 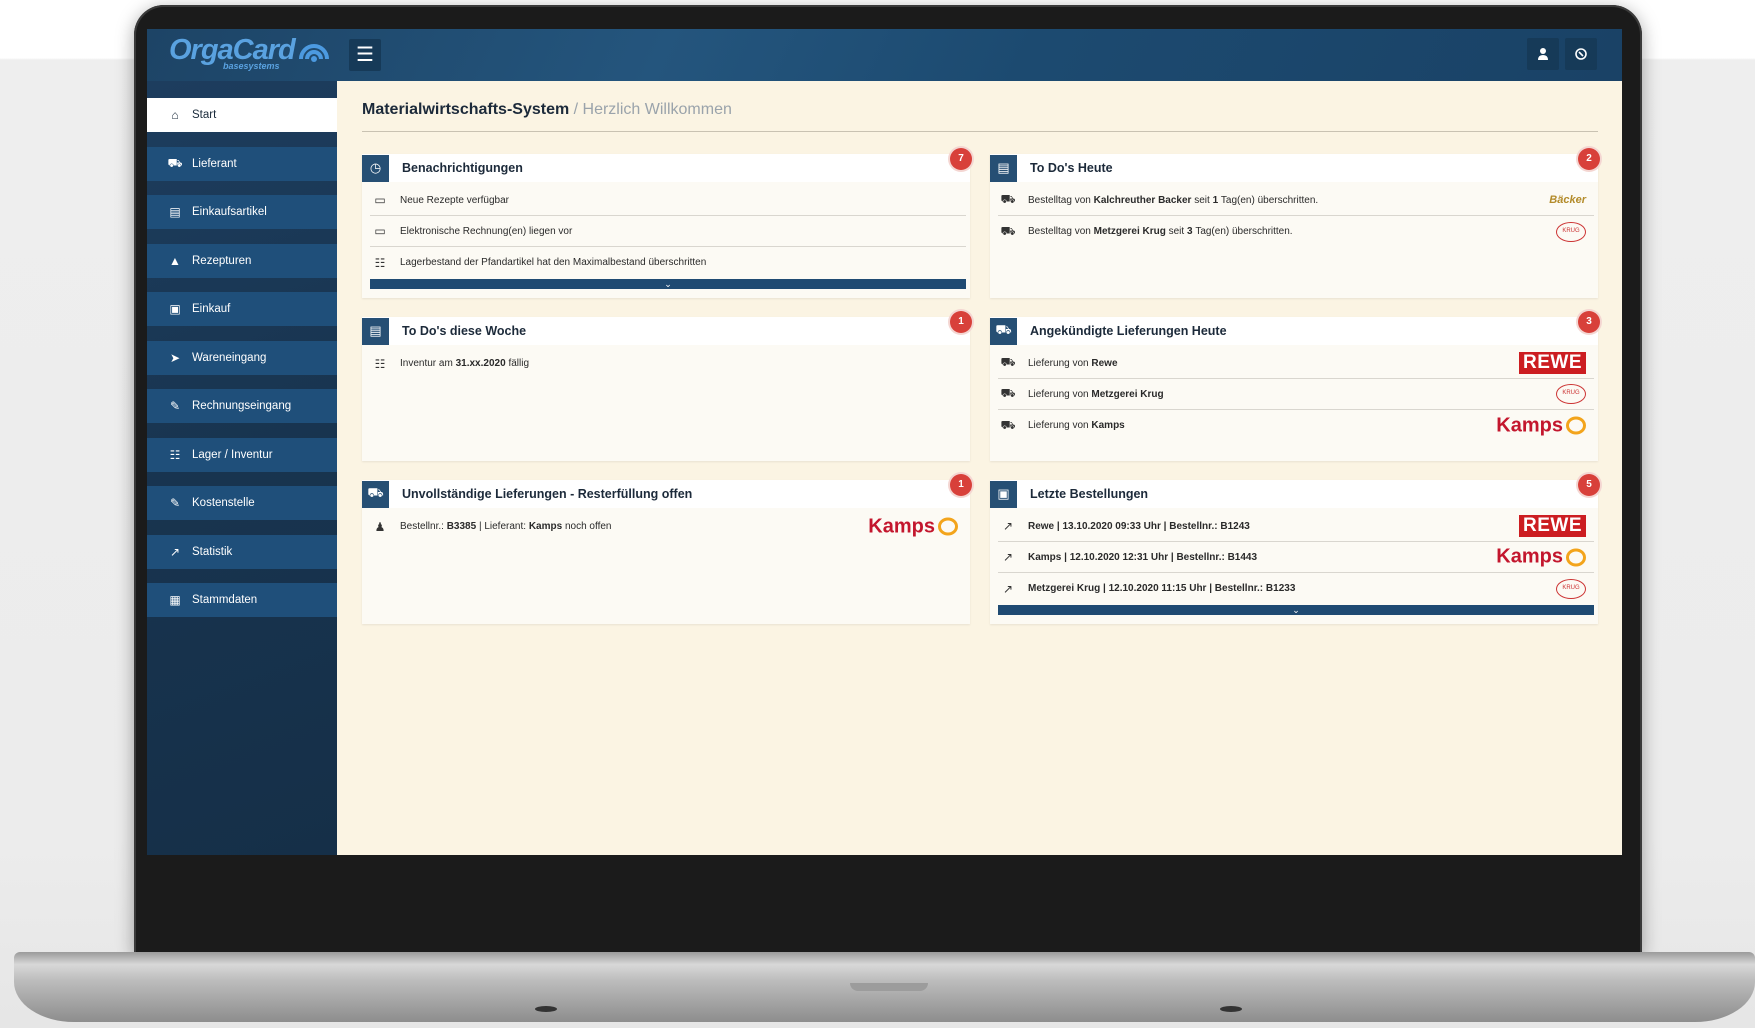 I want to click on home-icon: ⌂, so click(x=175, y=115).